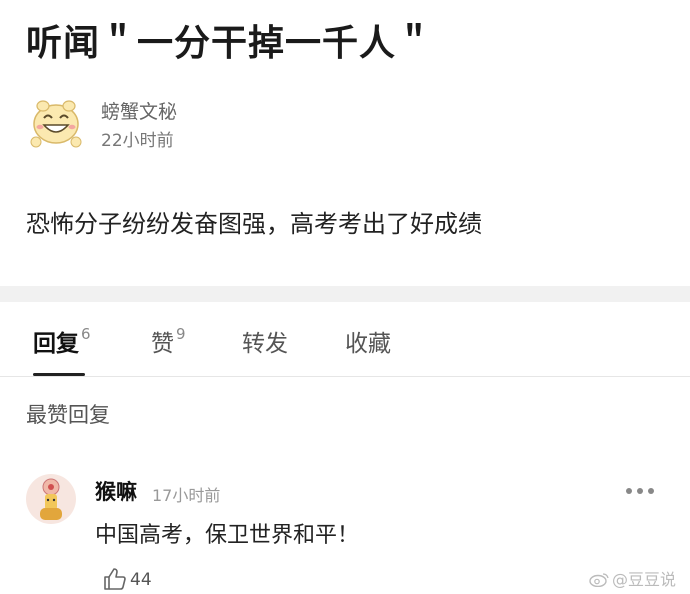  Describe the element at coordinates (137, 141) in the screenshot. I see `post-timestamp: 22小时前` at that location.